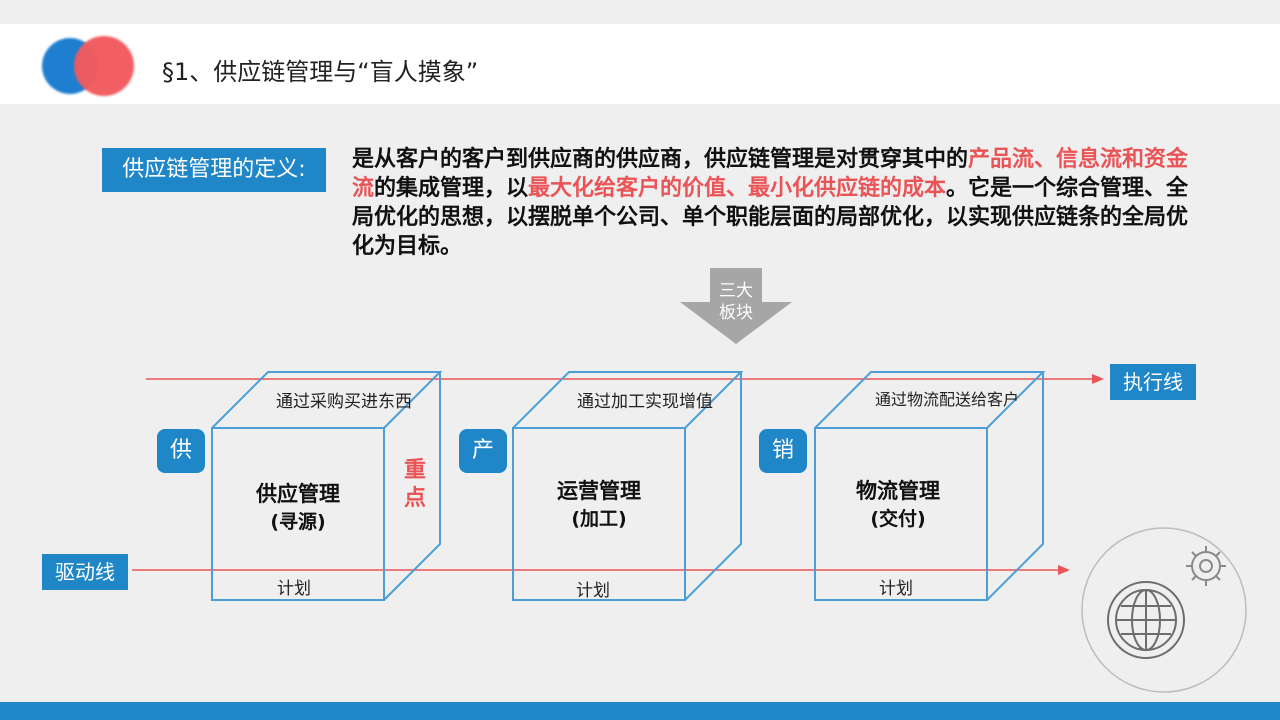 Image resolution: width=1280 pixels, height=720 pixels. What do you see at coordinates (181, 451) in the screenshot?
I see `badge-supply: 供` at bounding box center [181, 451].